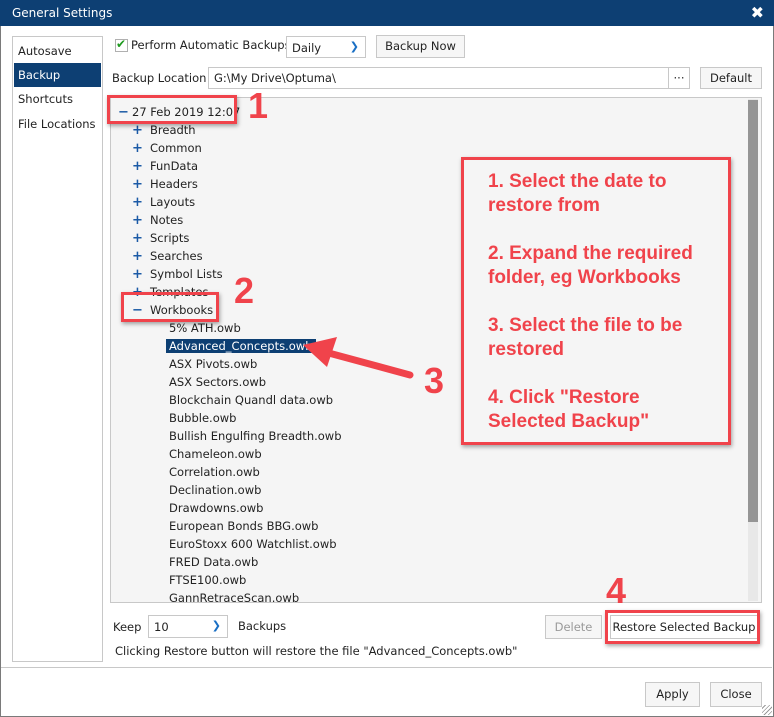  I want to click on settings-sidebar: Autosave Backup Shortcuts File Locations, so click(57, 349).